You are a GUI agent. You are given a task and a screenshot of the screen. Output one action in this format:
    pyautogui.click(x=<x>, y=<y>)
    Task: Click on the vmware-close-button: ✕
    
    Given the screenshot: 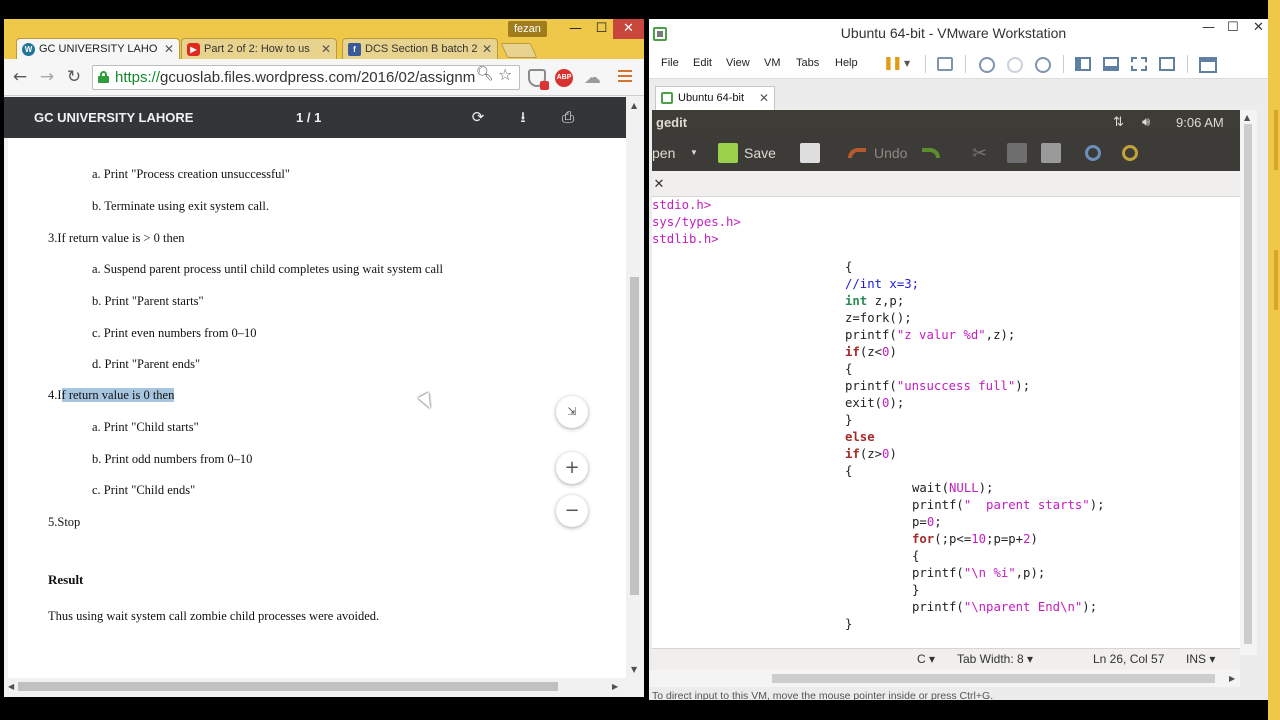 What is the action you would take?
    pyautogui.click(x=1258, y=27)
    